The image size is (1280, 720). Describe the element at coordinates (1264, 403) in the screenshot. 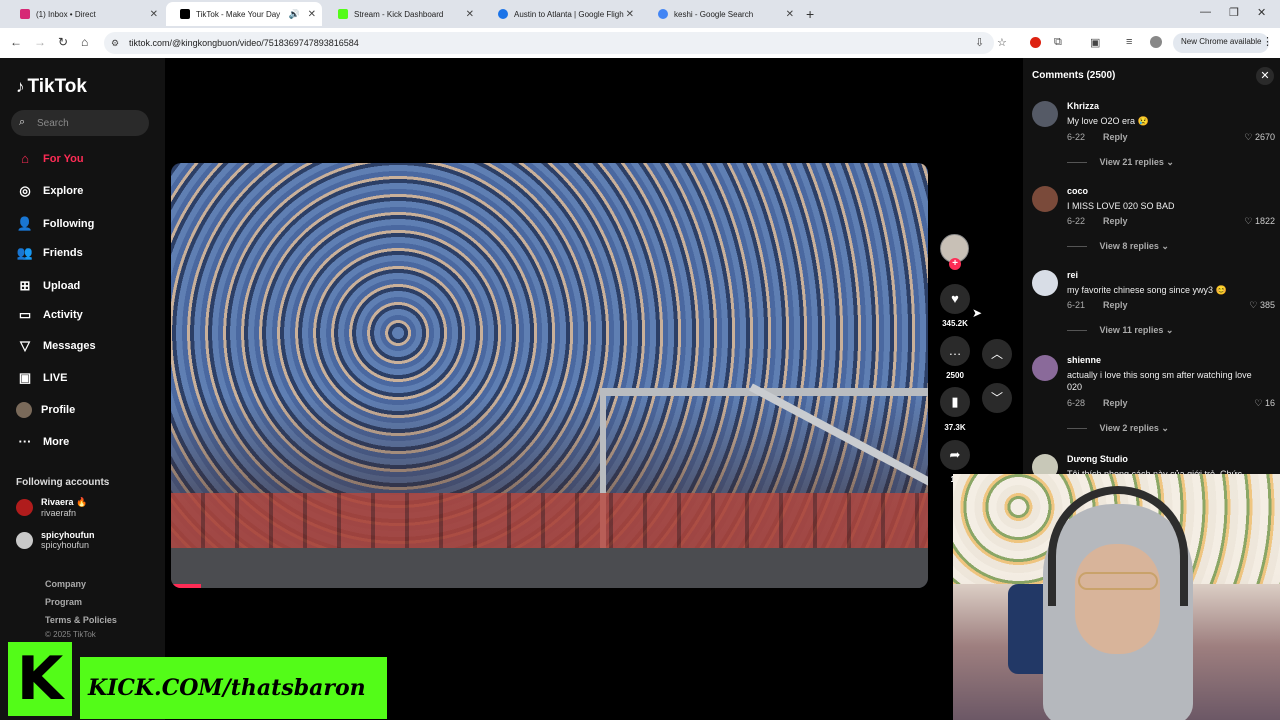

I see `comment-like-button: ♡ 16` at that location.